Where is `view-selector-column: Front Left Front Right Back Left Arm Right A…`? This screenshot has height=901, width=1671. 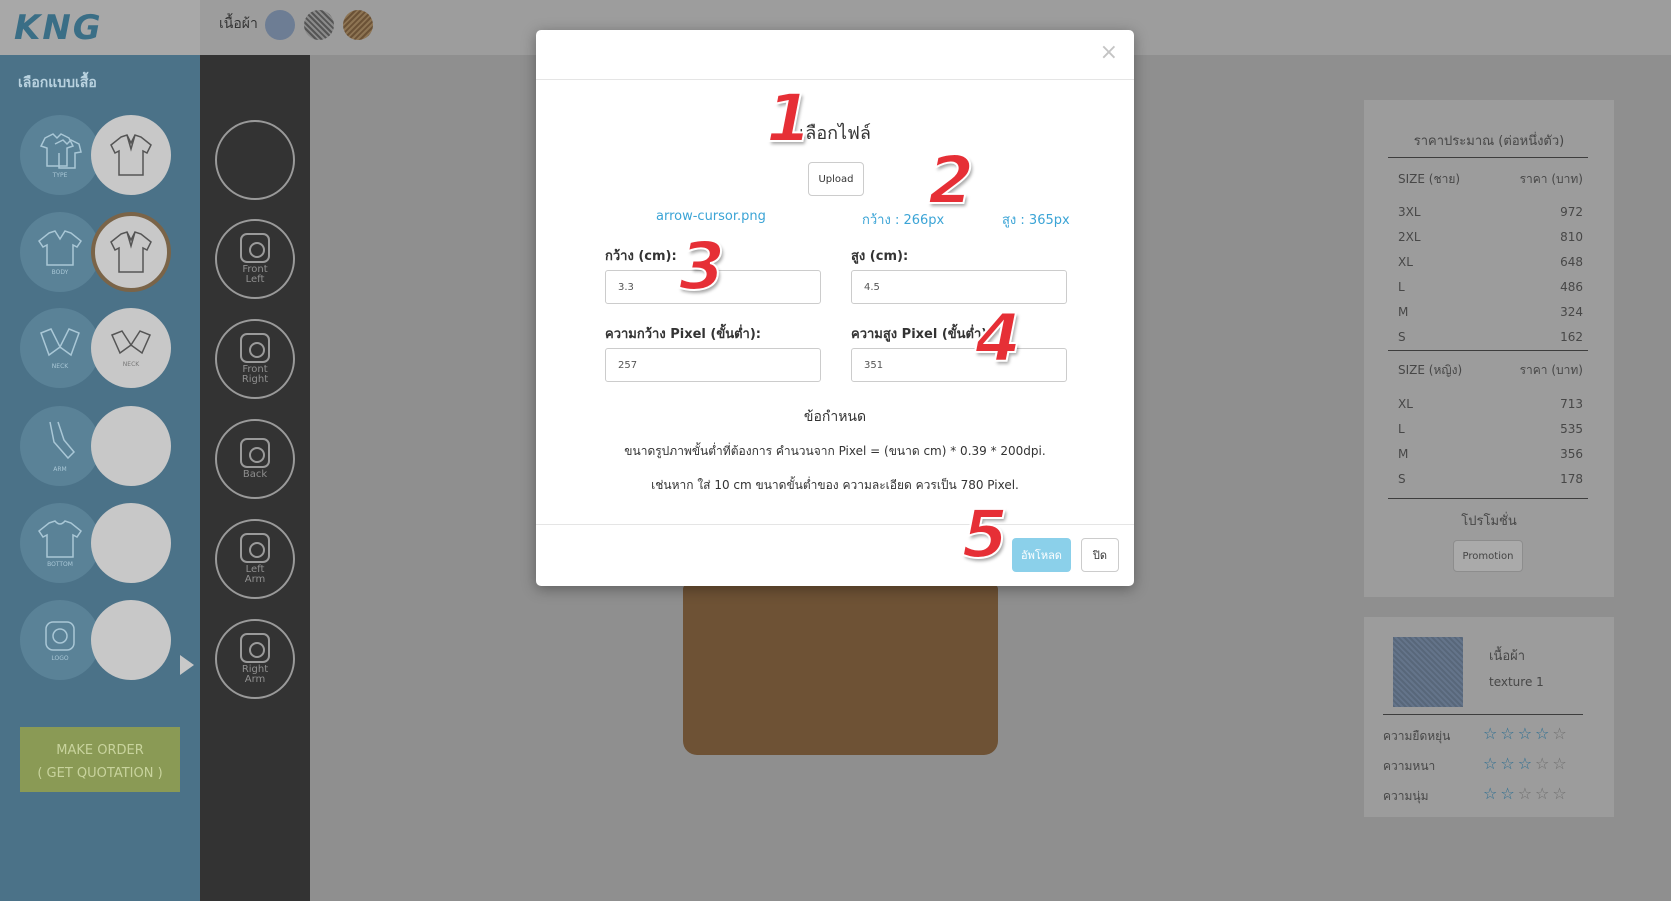
view-selector-column: Front Left Front Right Back Left Arm Right A… is located at coordinates (255, 478).